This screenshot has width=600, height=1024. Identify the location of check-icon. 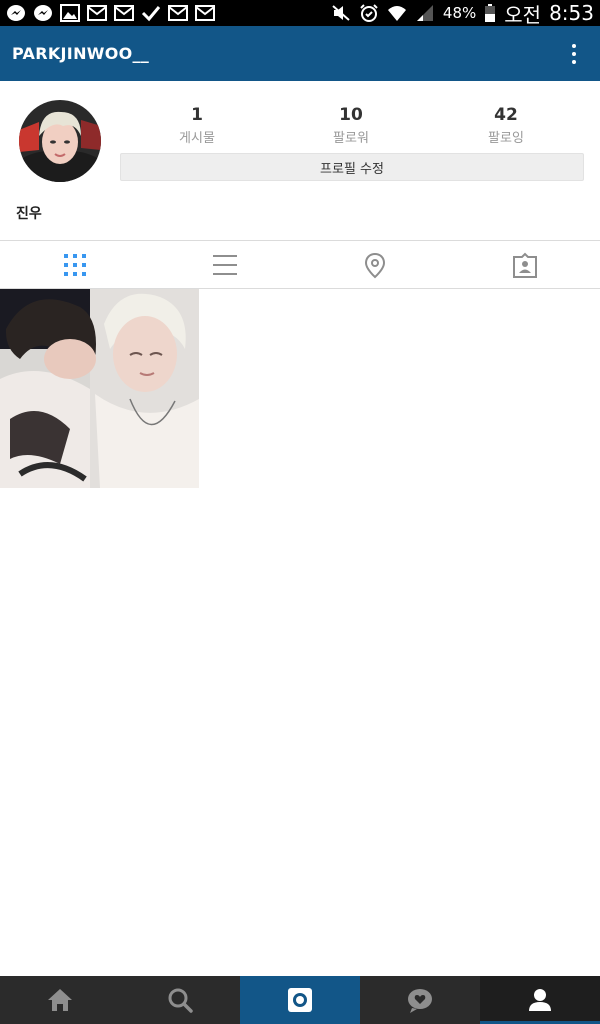
(151, 13).